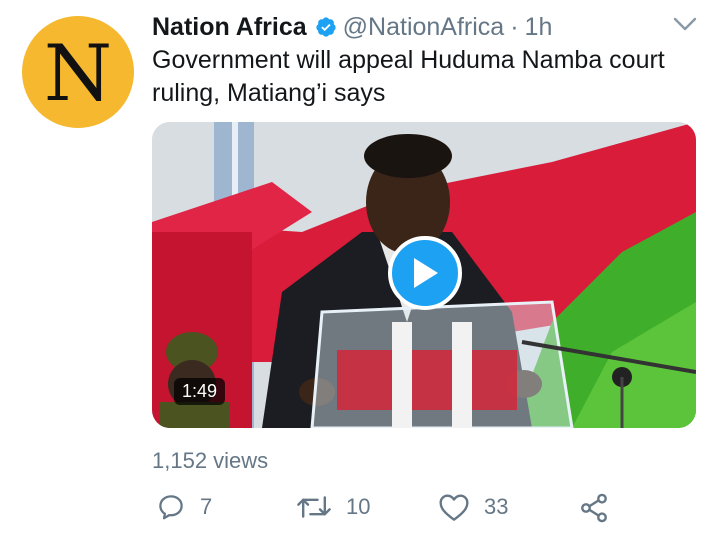  Describe the element at coordinates (454, 507) in the screenshot. I see `like-icon` at that location.